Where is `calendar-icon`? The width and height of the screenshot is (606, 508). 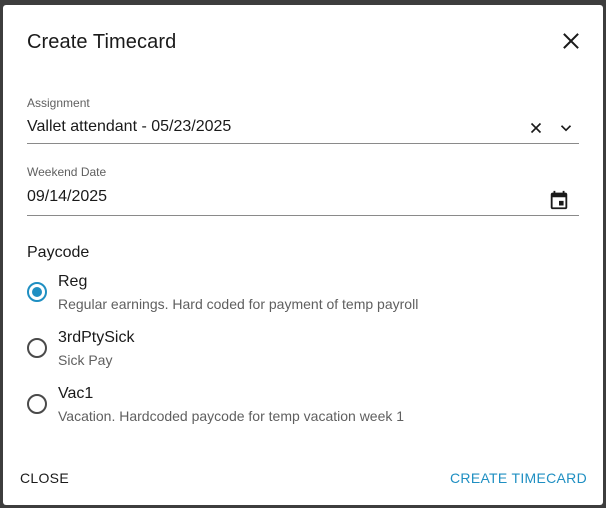 calendar-icon is located at coordinates (559, 200).